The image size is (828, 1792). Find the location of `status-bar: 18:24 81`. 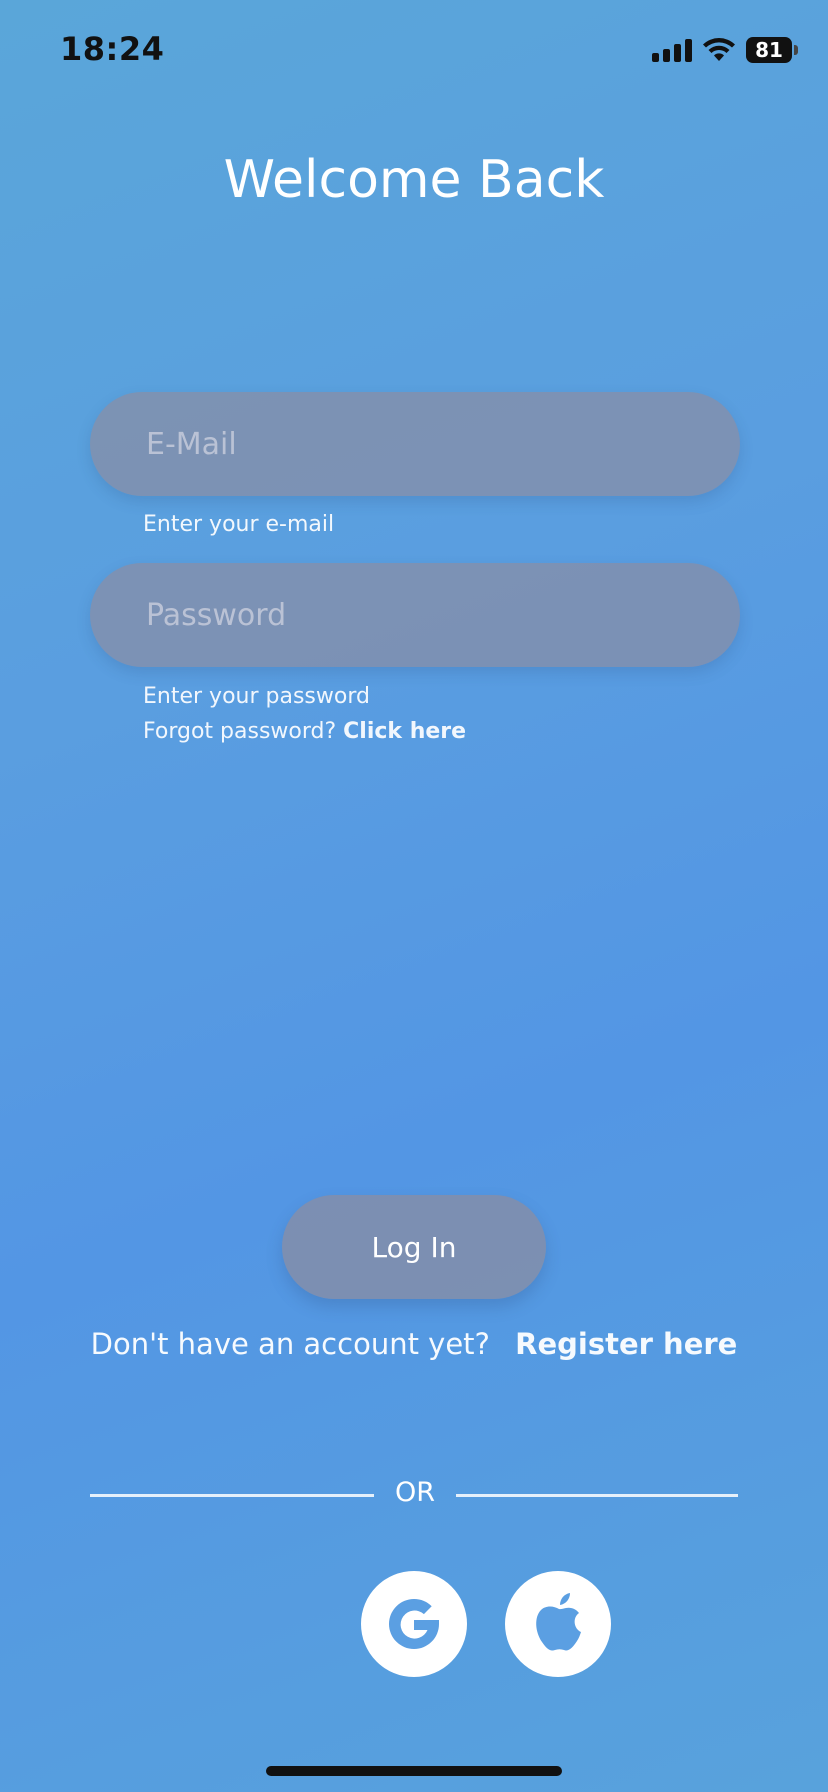

status-bar: 18:24 81 is located at coordinates (414, 50).